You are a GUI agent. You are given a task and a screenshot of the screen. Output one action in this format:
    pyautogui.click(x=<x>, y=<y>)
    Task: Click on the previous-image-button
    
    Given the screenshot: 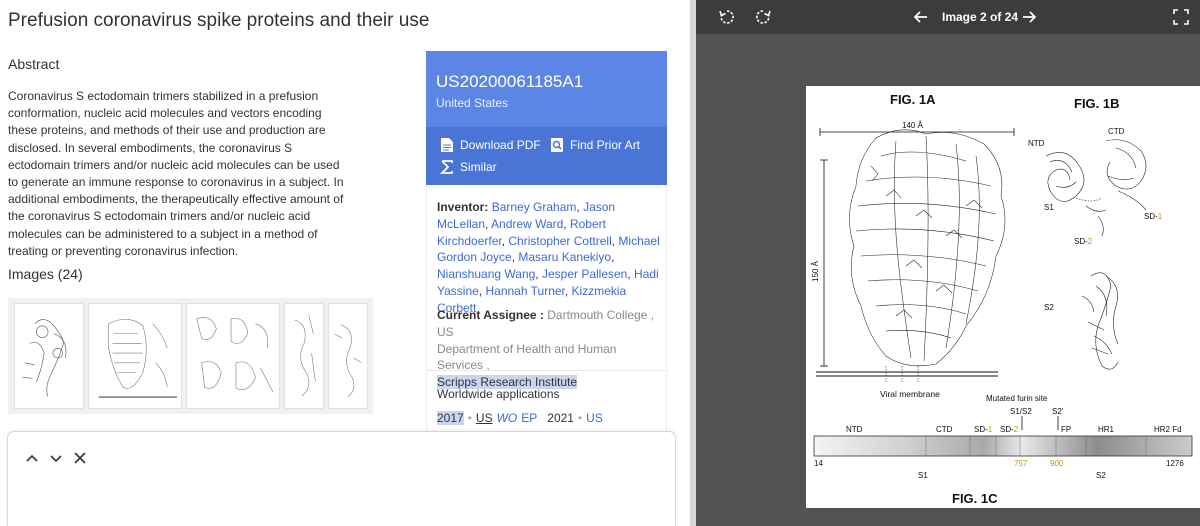 What is the action you would take?
    pyautogui.click(x=921, y=17)
    